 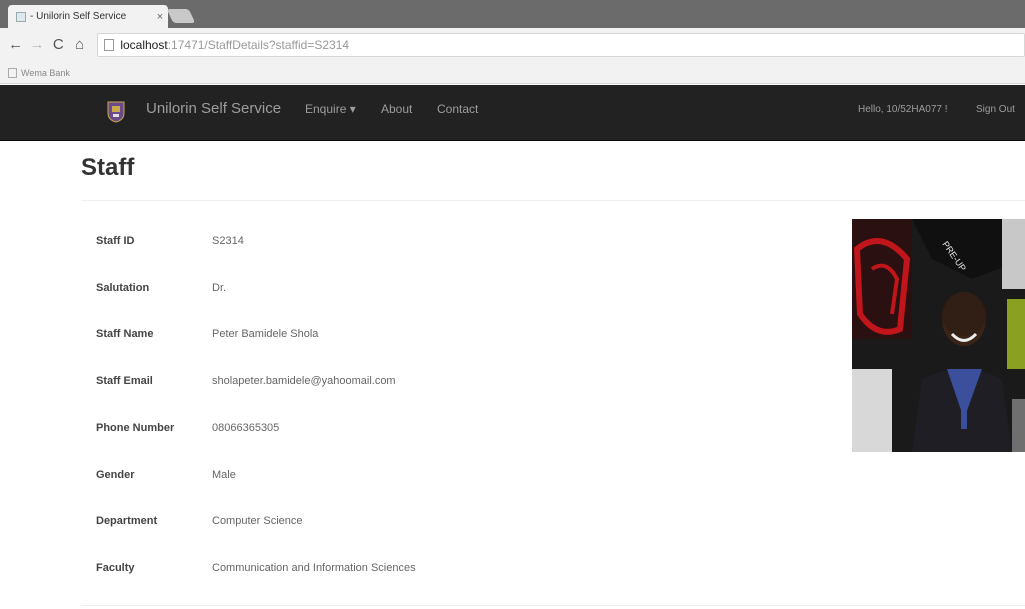 I want to click on detail-value: S2314, so click(x=228, y=241).